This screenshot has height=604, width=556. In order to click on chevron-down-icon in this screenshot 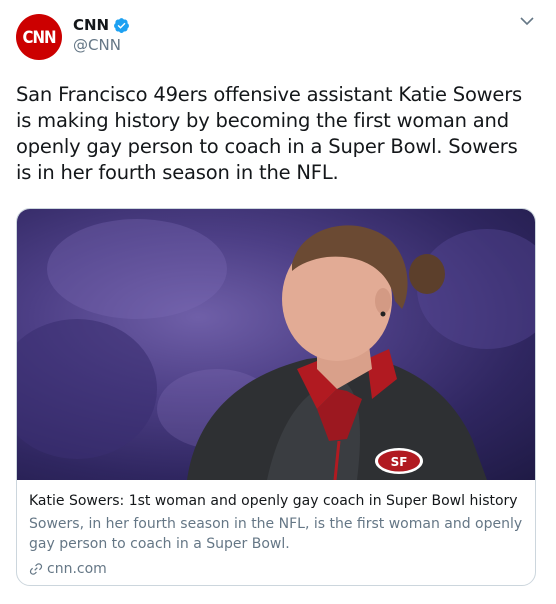, I will do `click(527, 21)`.